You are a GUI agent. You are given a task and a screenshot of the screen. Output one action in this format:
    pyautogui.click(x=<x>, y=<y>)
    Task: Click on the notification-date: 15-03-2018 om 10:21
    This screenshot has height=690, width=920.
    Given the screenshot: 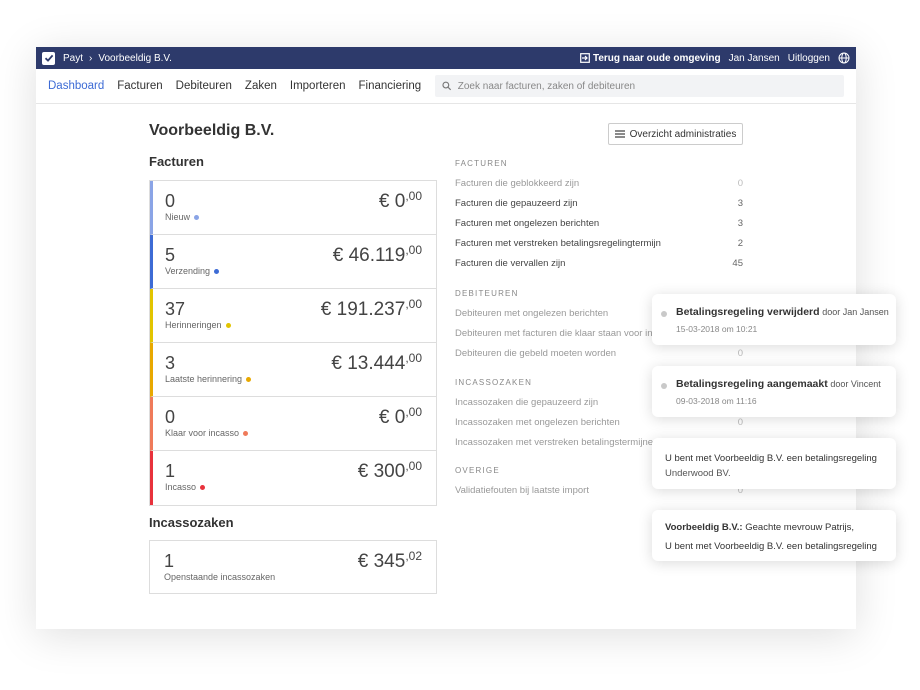 What is the action you would take?
    pyautogui.click(x=717, y=329)
    